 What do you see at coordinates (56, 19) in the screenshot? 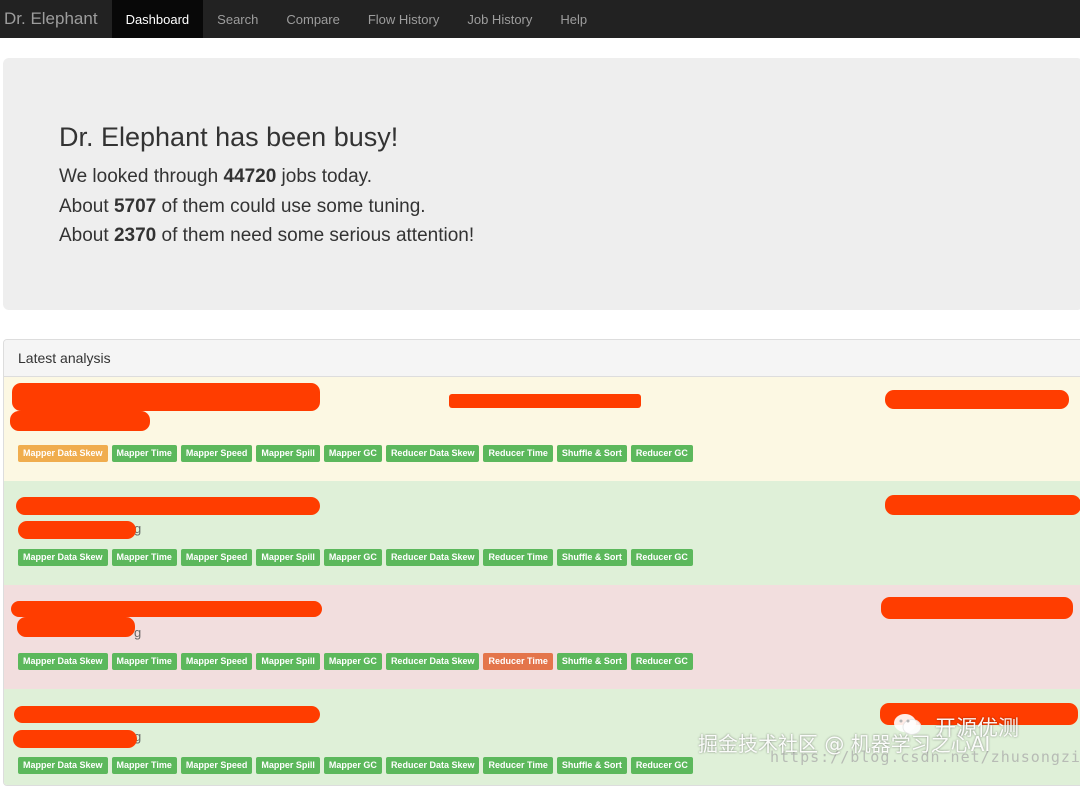
I see `brand-logo: Dr. Elephant` at bounding box center [56, 19].